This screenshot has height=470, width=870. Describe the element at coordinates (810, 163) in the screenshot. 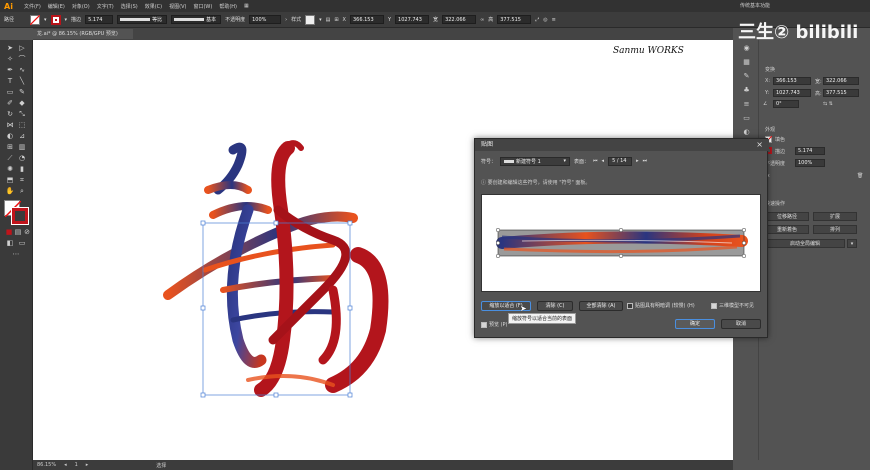

I see `appearance-opacity-field: 100%` at that location.